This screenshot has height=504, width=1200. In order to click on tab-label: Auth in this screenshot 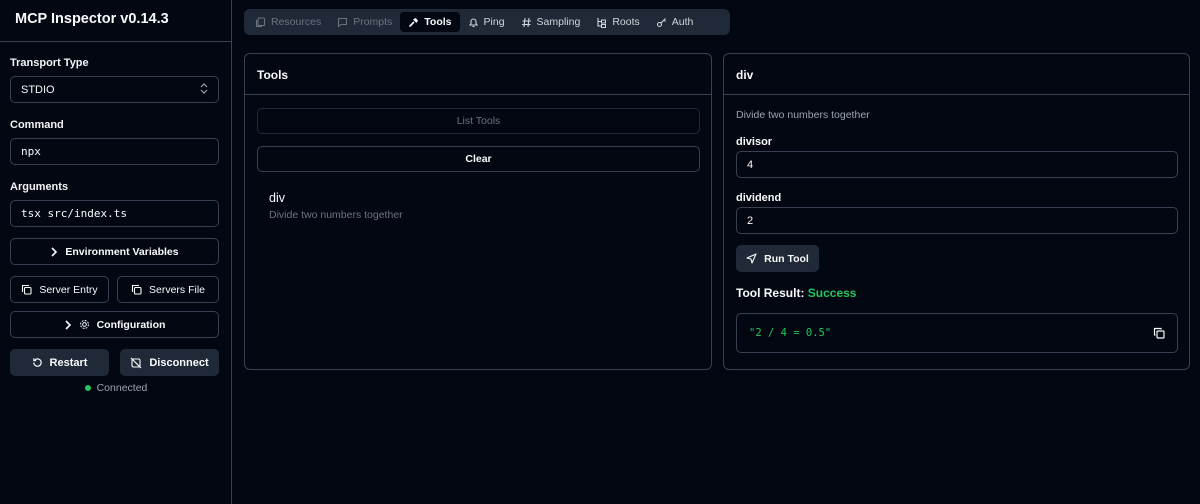, I will do `click(682, 22)`.